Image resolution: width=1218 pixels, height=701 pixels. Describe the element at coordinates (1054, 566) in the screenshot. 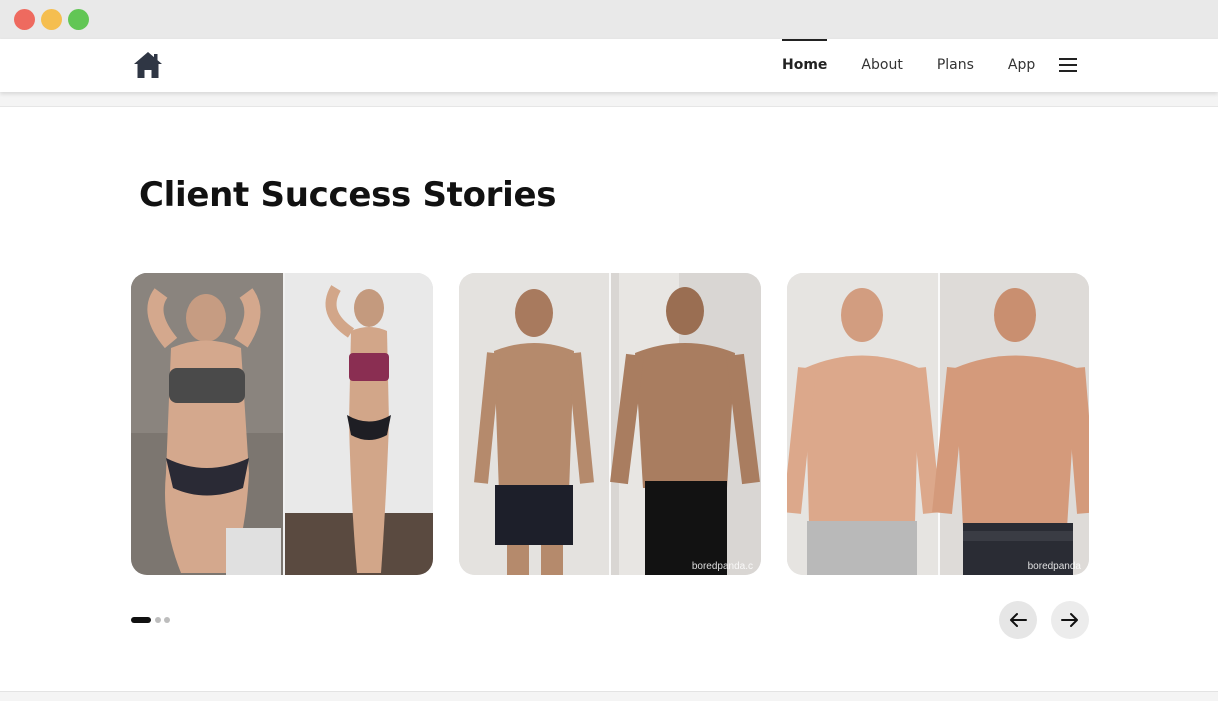

I see `photo-watermark: boredpanda` at that location.